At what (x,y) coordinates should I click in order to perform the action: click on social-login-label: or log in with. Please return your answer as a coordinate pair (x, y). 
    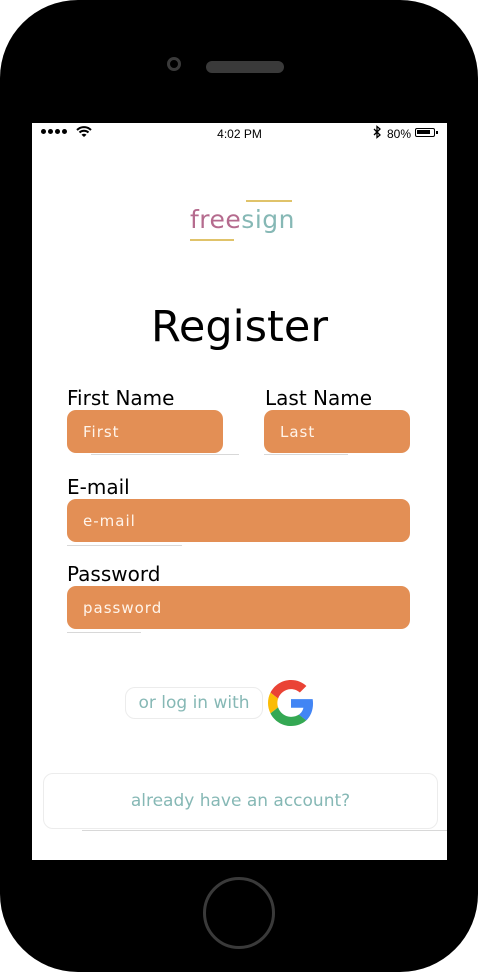
    Looking at the image, I should click on (194, 703).